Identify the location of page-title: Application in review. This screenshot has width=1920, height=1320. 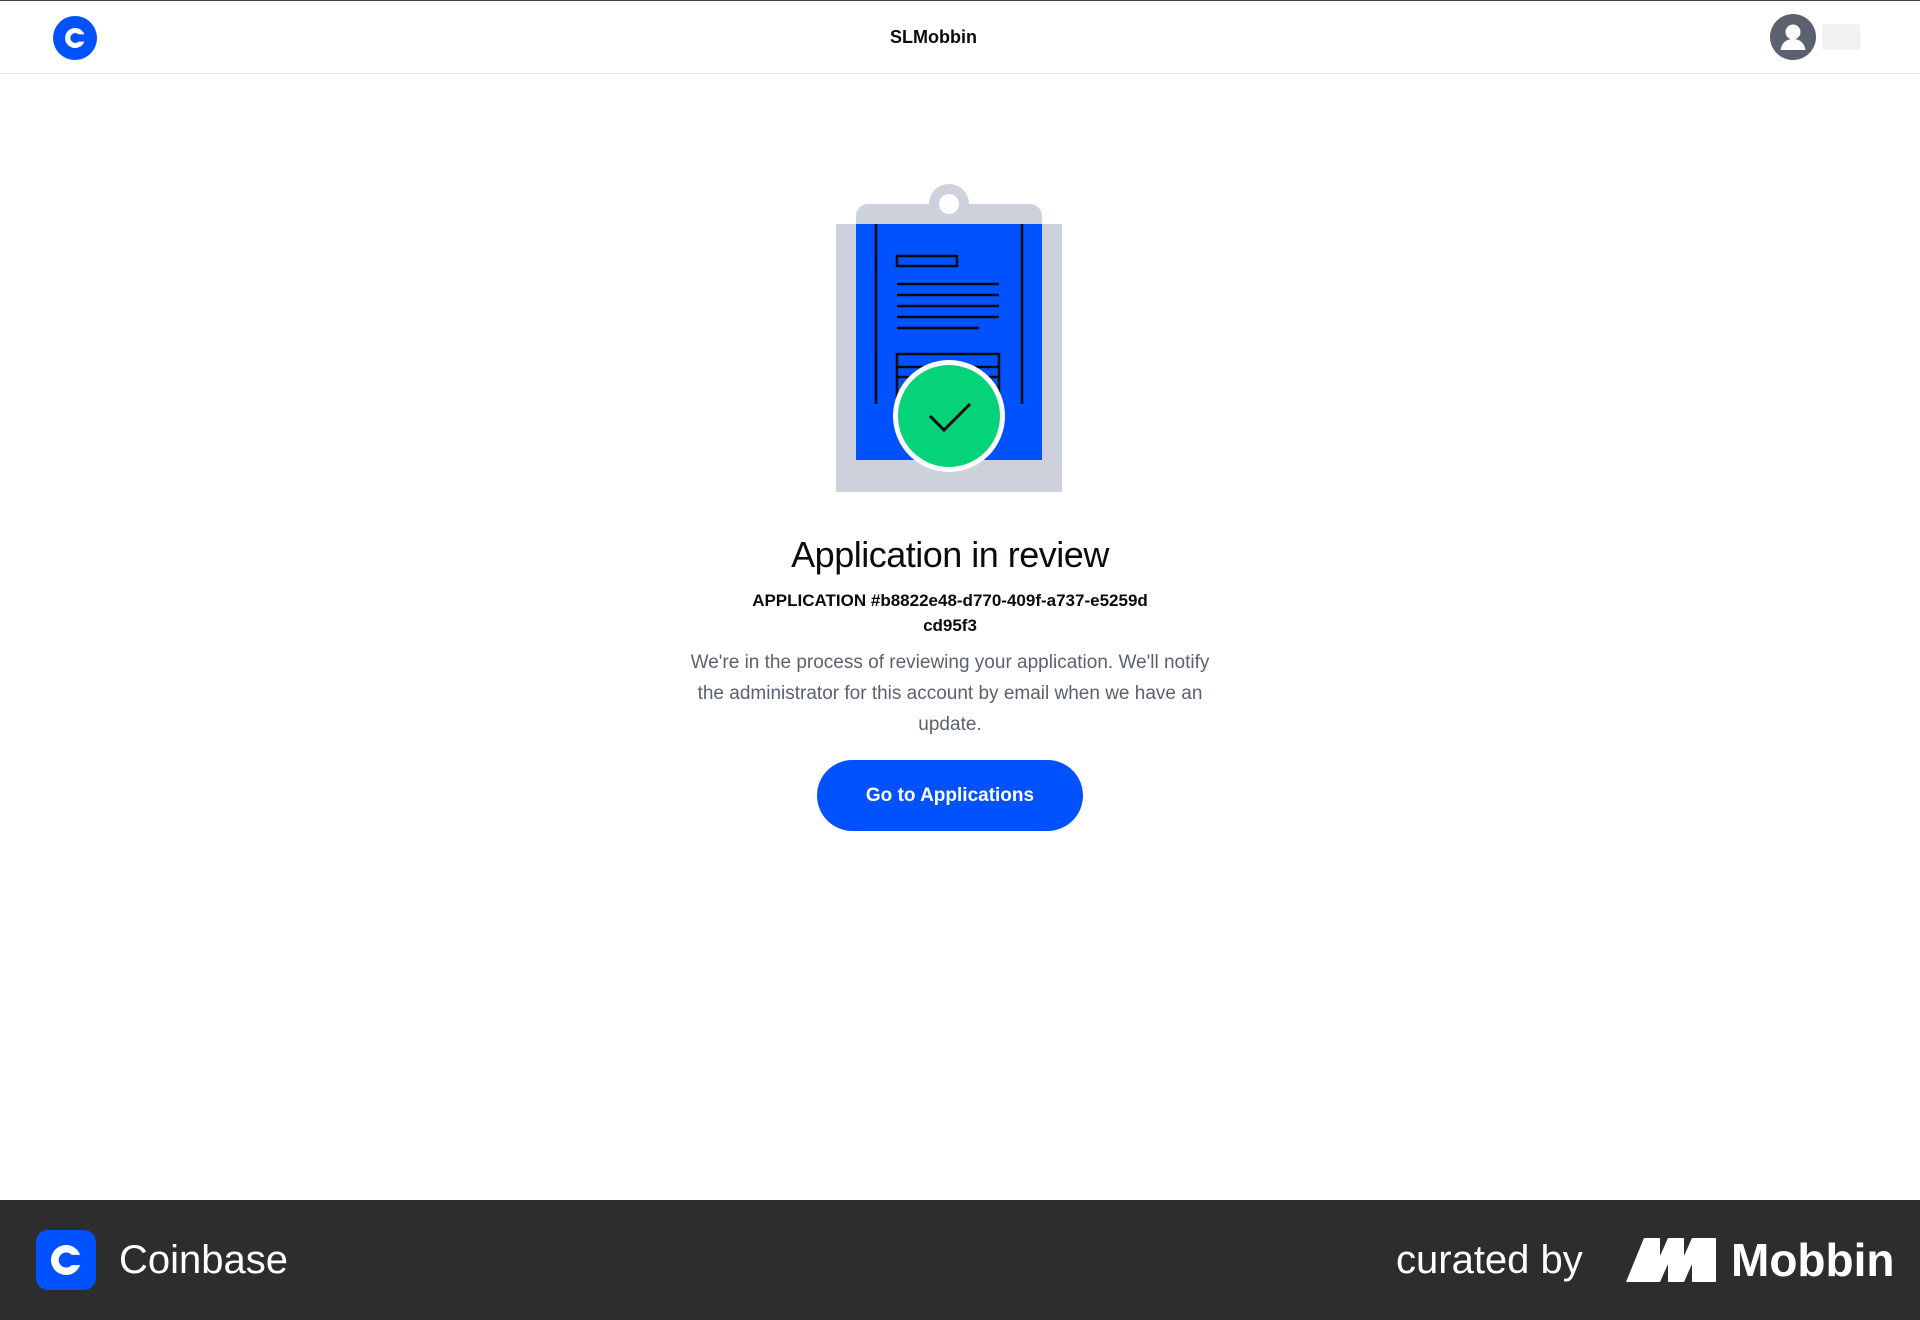
(950, 554).